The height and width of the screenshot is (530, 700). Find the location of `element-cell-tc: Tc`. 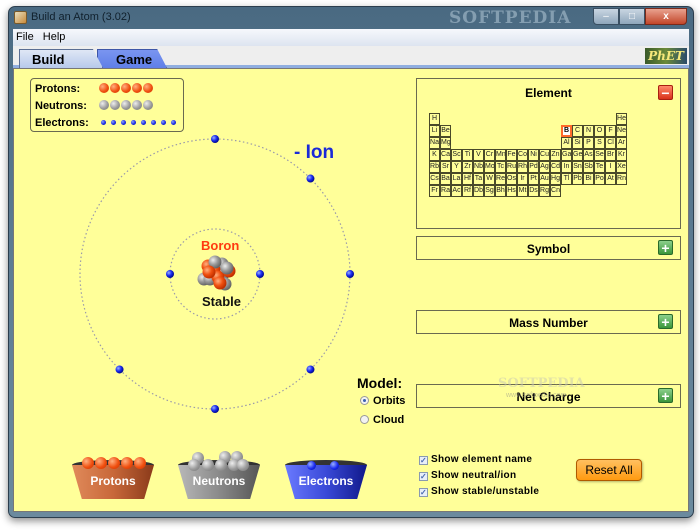

element-cell-tc: Tc is located at coordinates (500, 167).